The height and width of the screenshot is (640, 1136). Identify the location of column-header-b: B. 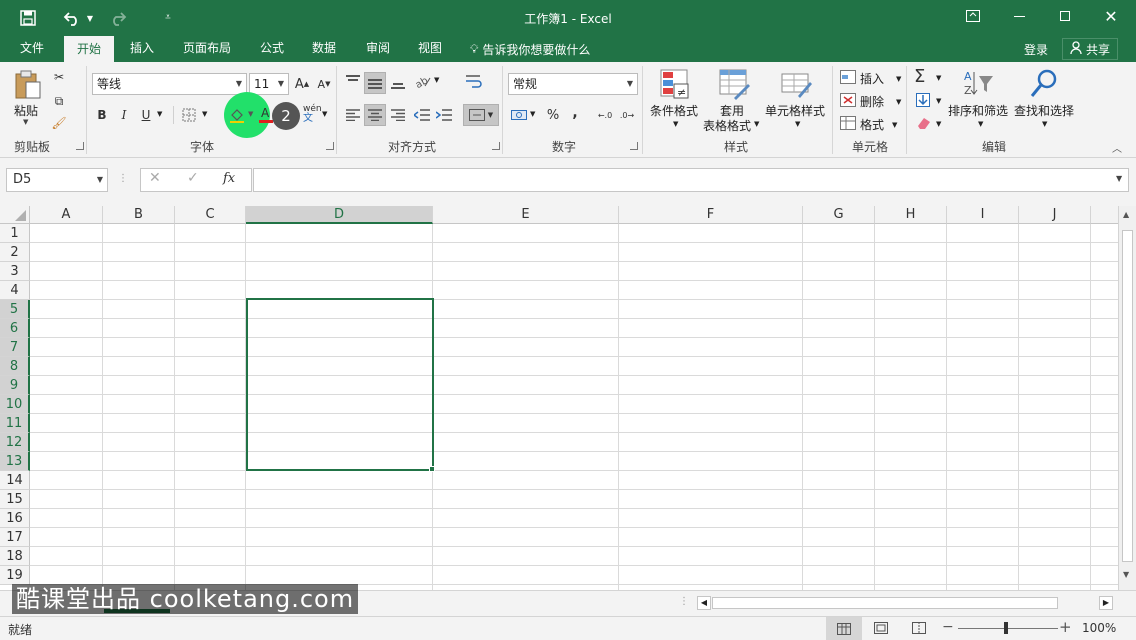
(139, 215).